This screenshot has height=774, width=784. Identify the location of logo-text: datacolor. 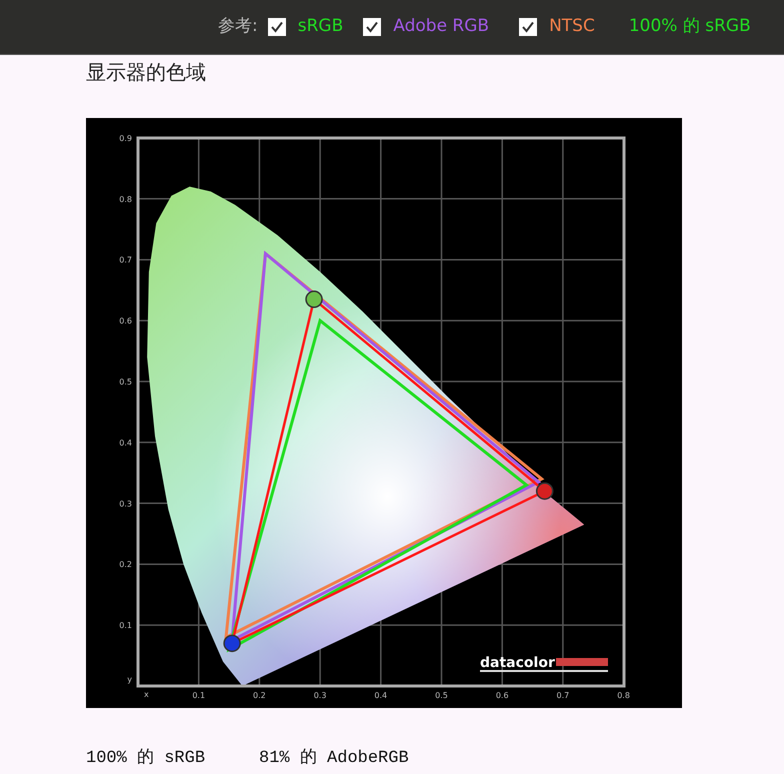
(517, 663).